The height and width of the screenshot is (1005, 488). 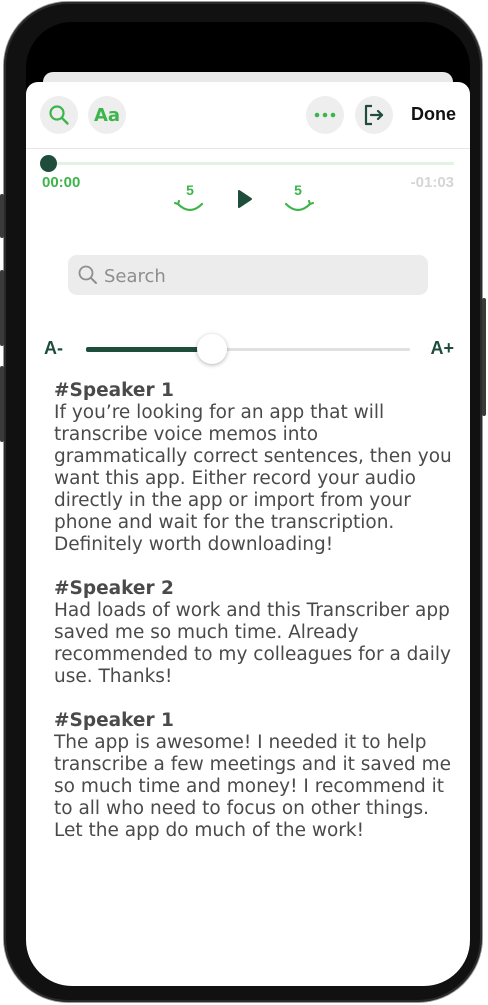 What do you see at coordinates (61, 182) in the screenshot?
I see `current-time: 00:00` at bounding box center [61, 182].